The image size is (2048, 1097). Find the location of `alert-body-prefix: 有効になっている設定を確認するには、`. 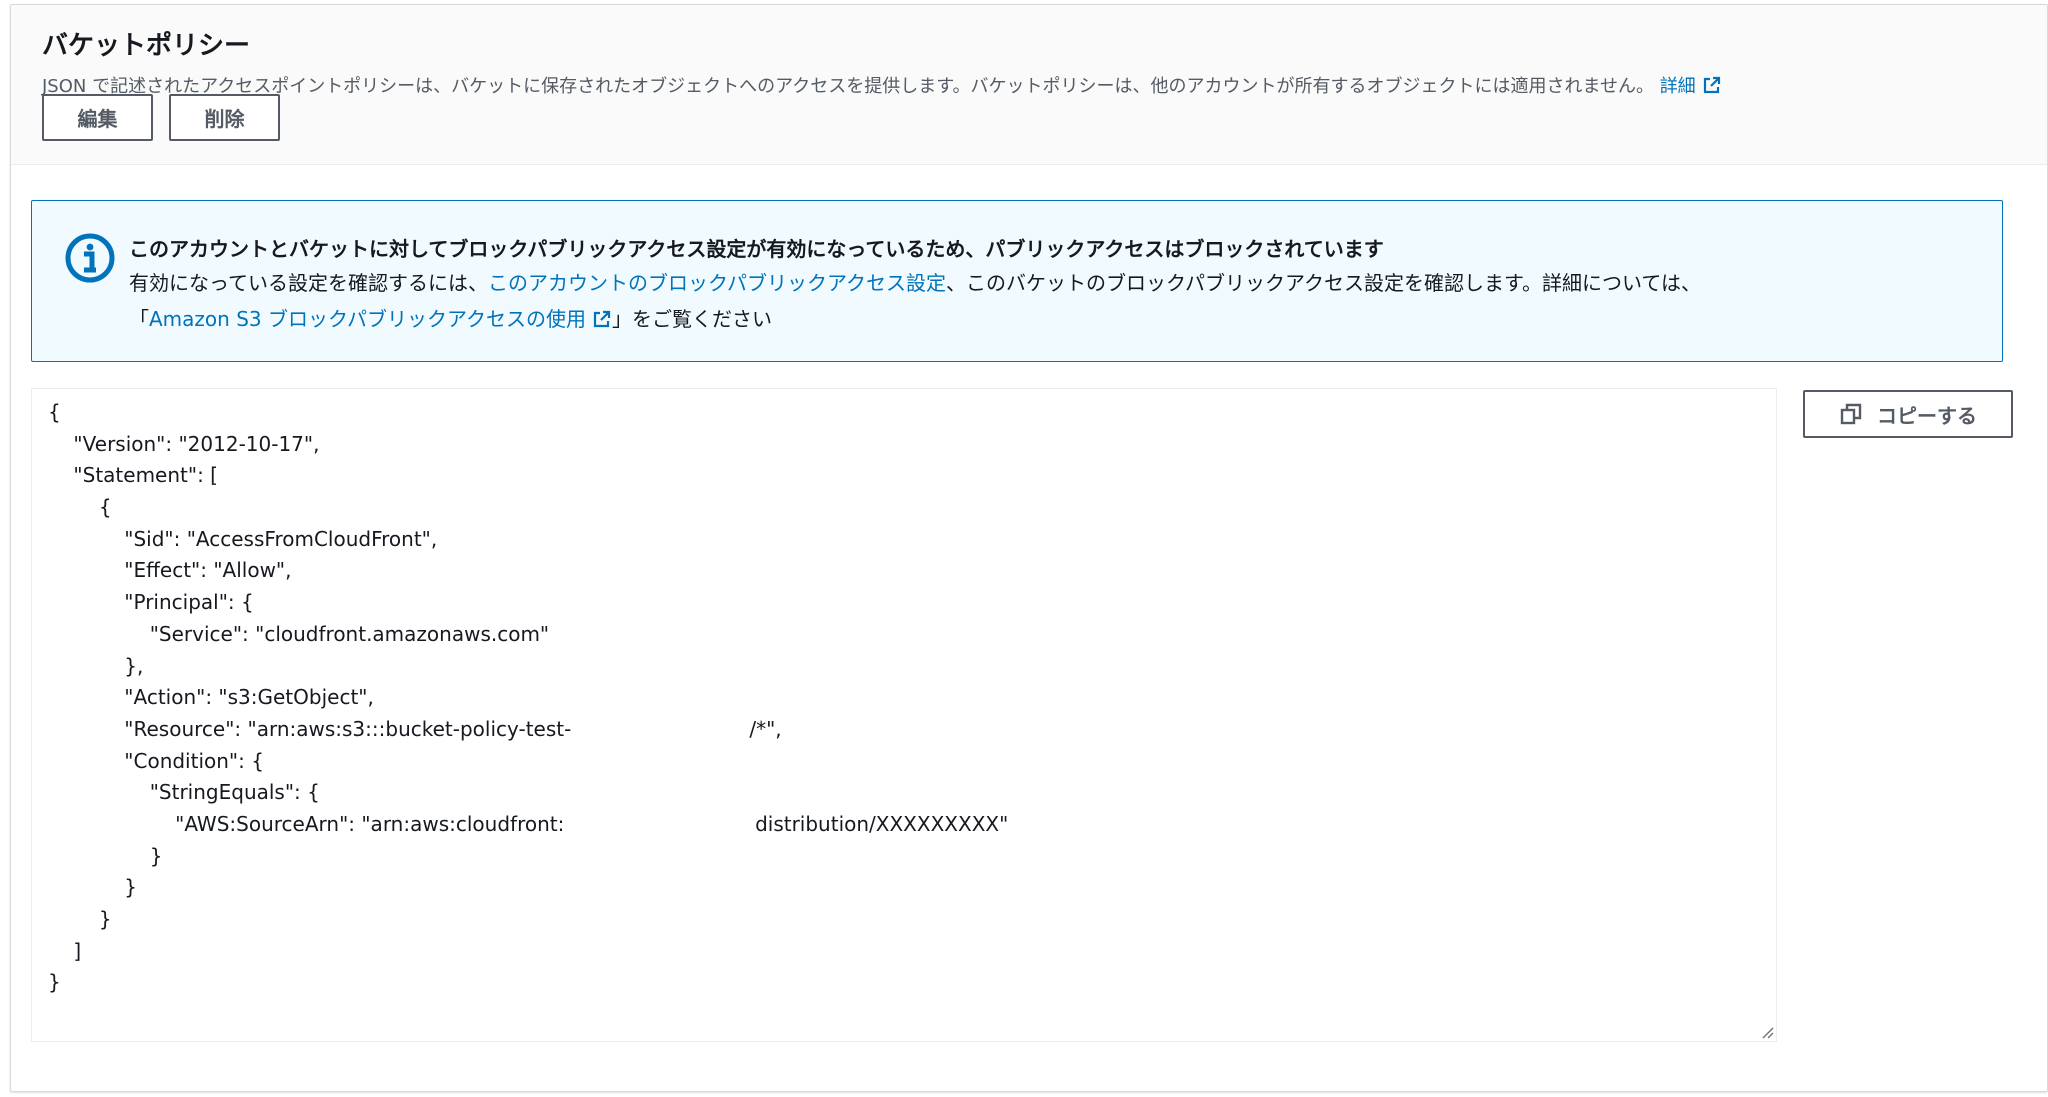

alert-body-prefix: 有効になっている設定を確認するには、 is located at coordinates (308, 283).